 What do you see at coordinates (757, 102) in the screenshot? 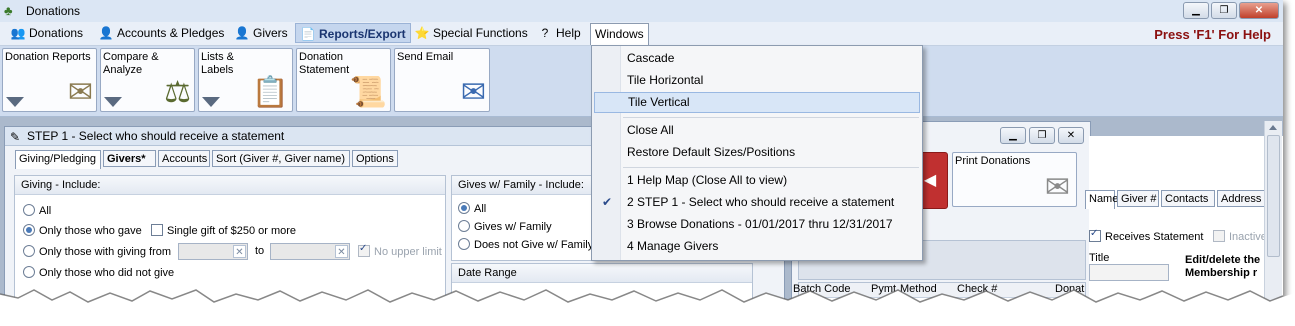
I see `menu-item-tile-vertical: Tile Vertical` at bounding box center [757, 102].